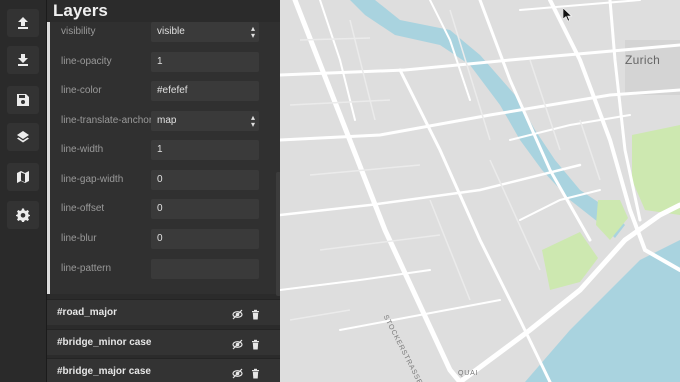 The image size is (680, 382). I want to click on layer-name: #bridge_major case, so click(104, 371).